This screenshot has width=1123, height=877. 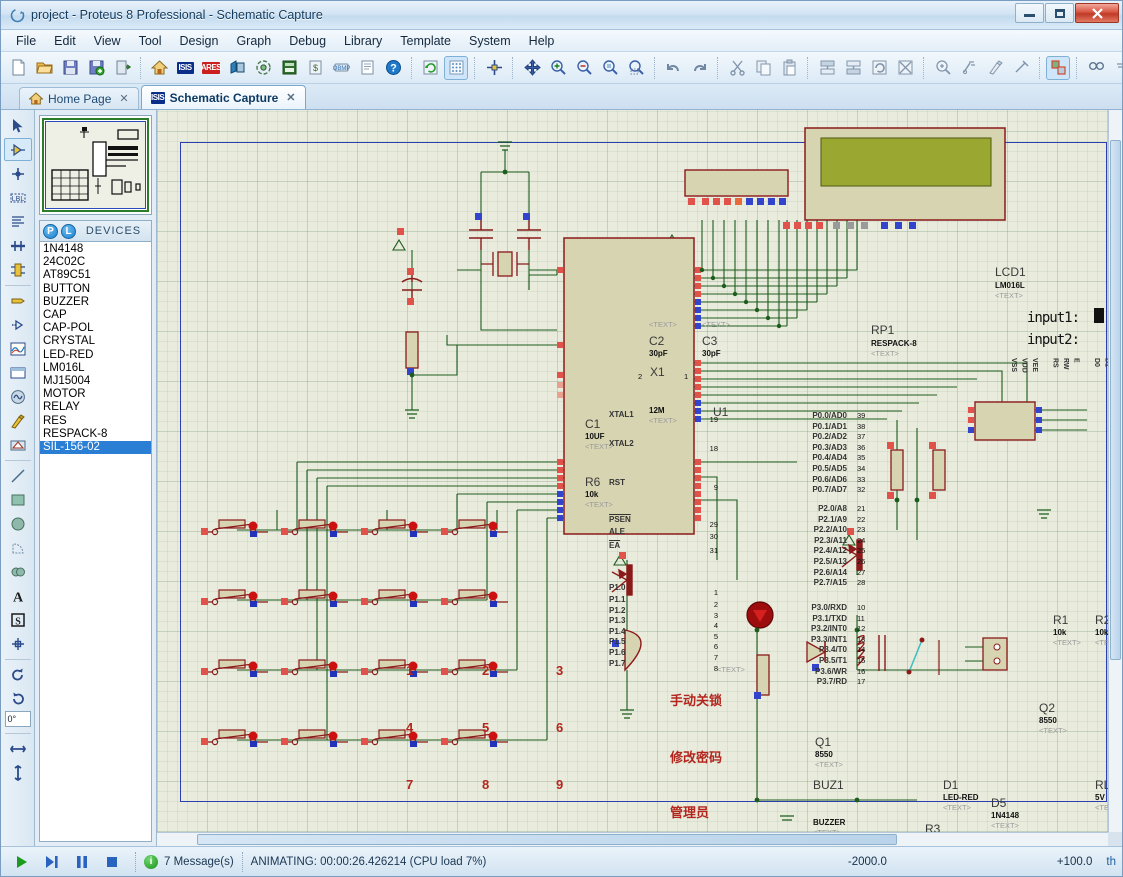 I want to click on wire-label-mode-icon: LBL, so click(x=18, y=197).